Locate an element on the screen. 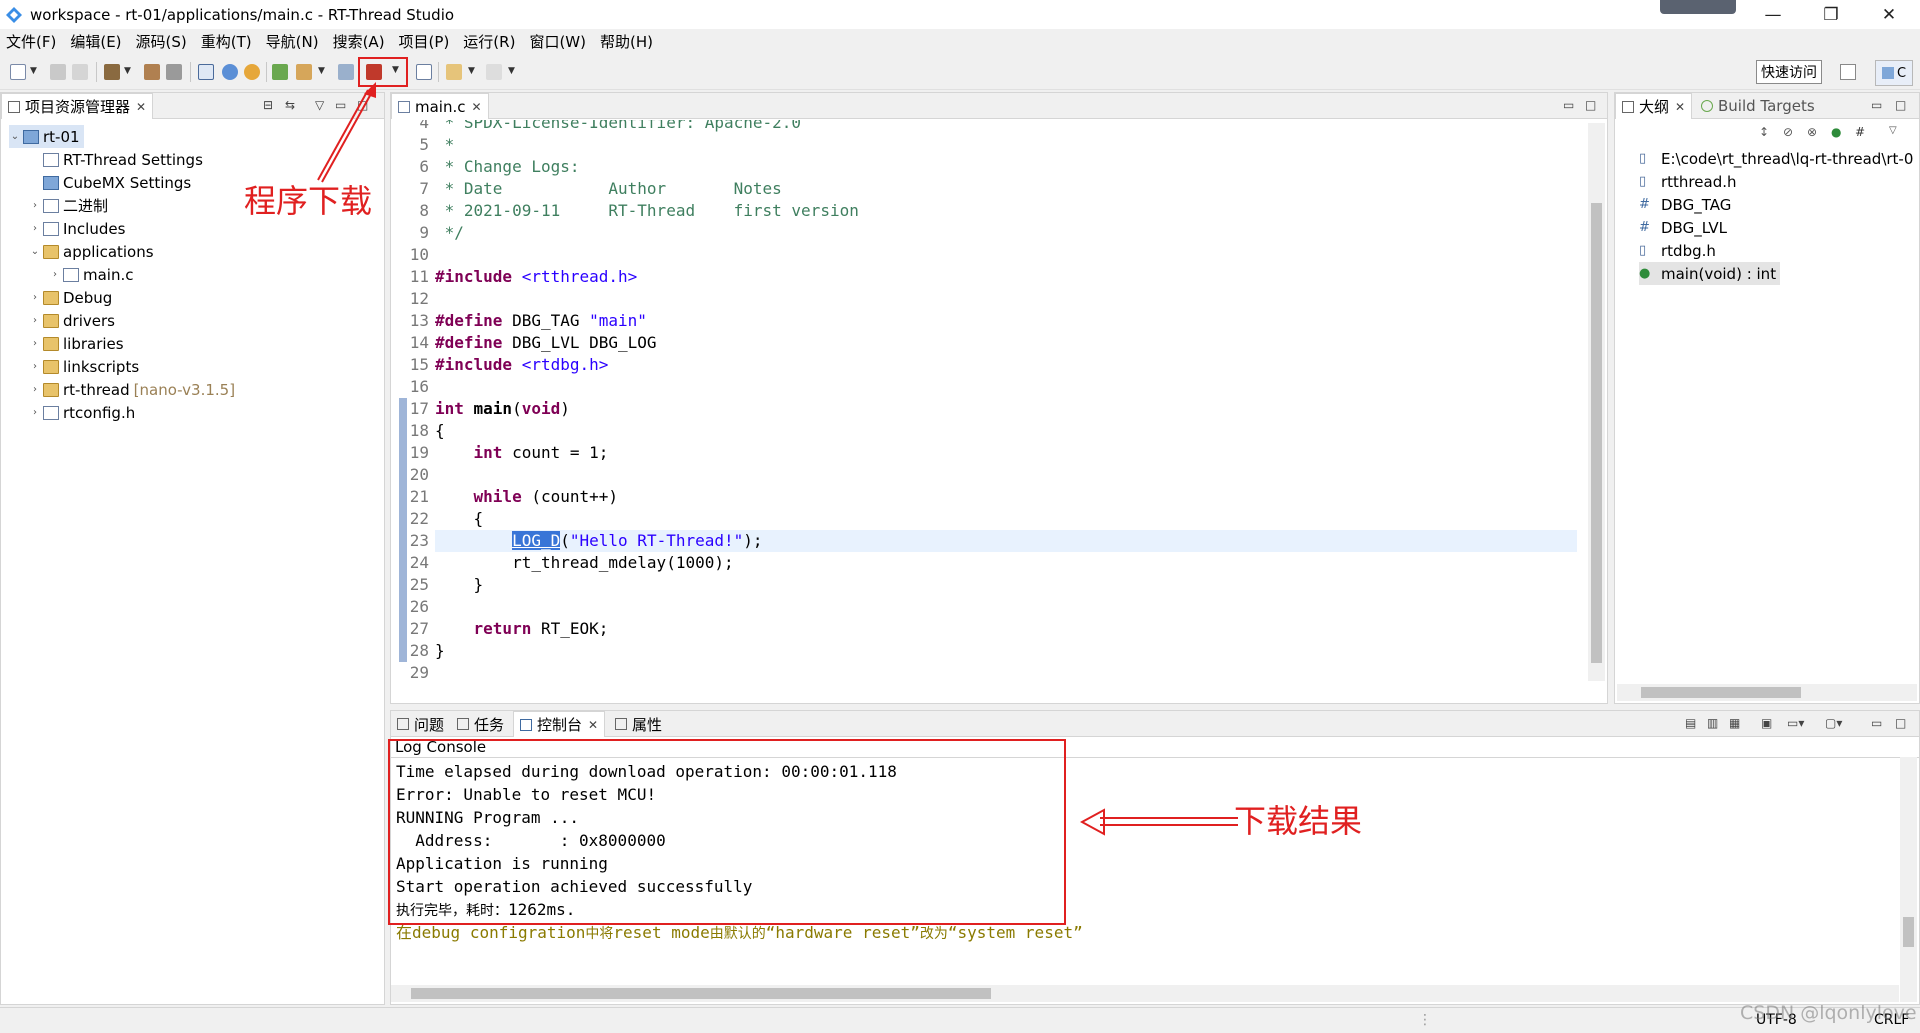 The height and width of the screenshot is (1033, 1920). menu-navigate: 导航(N) is located at coordinates (292, 41).